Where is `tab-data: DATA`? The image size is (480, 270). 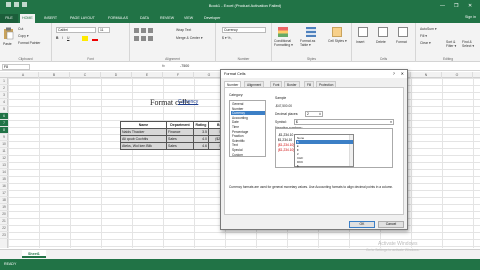 tab-data: DATA is located at coordinates (144, 18).